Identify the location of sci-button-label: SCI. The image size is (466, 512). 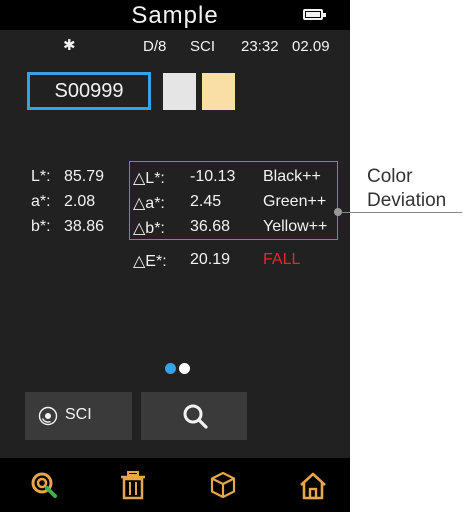
(78, 414).